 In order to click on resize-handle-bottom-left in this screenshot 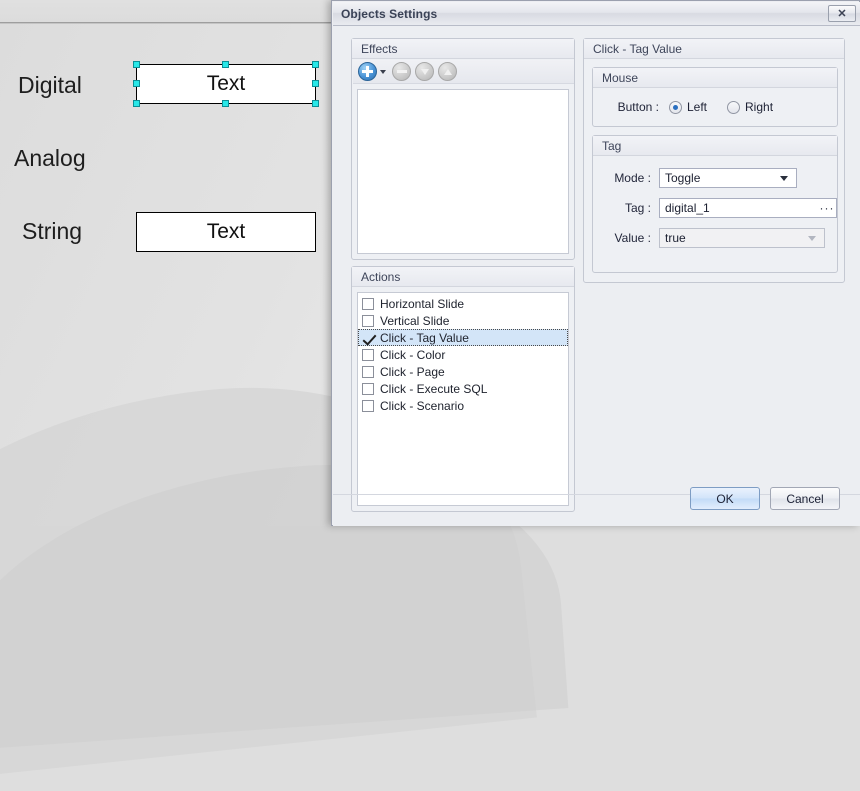, I will do `click(136, 103)`.